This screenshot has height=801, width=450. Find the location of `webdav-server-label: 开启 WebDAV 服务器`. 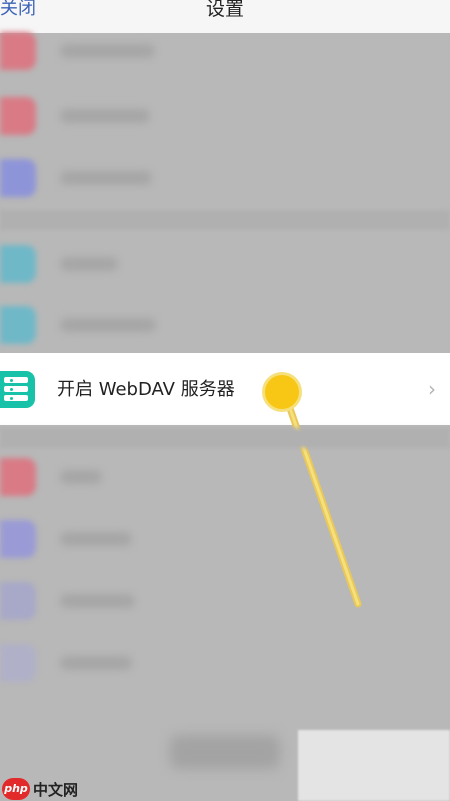

webdav-server-label: 开启 WebDAV 服务器 is located at coordinates (146, 389).